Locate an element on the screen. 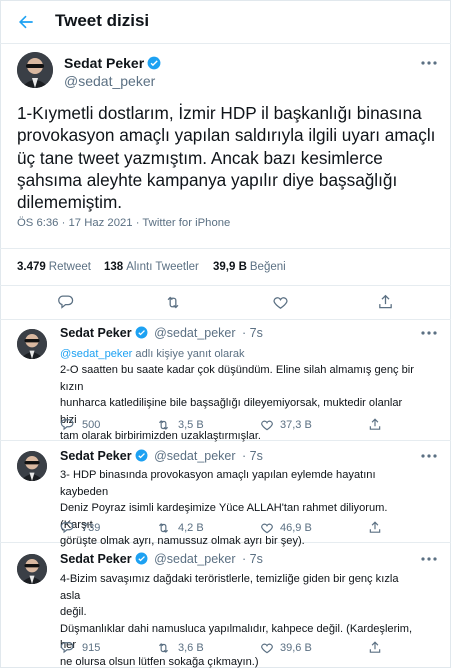 The width and height of the screenshot is (451, 668). tweet-text-line: dilememiştim. is located at coordinates (70, 202).